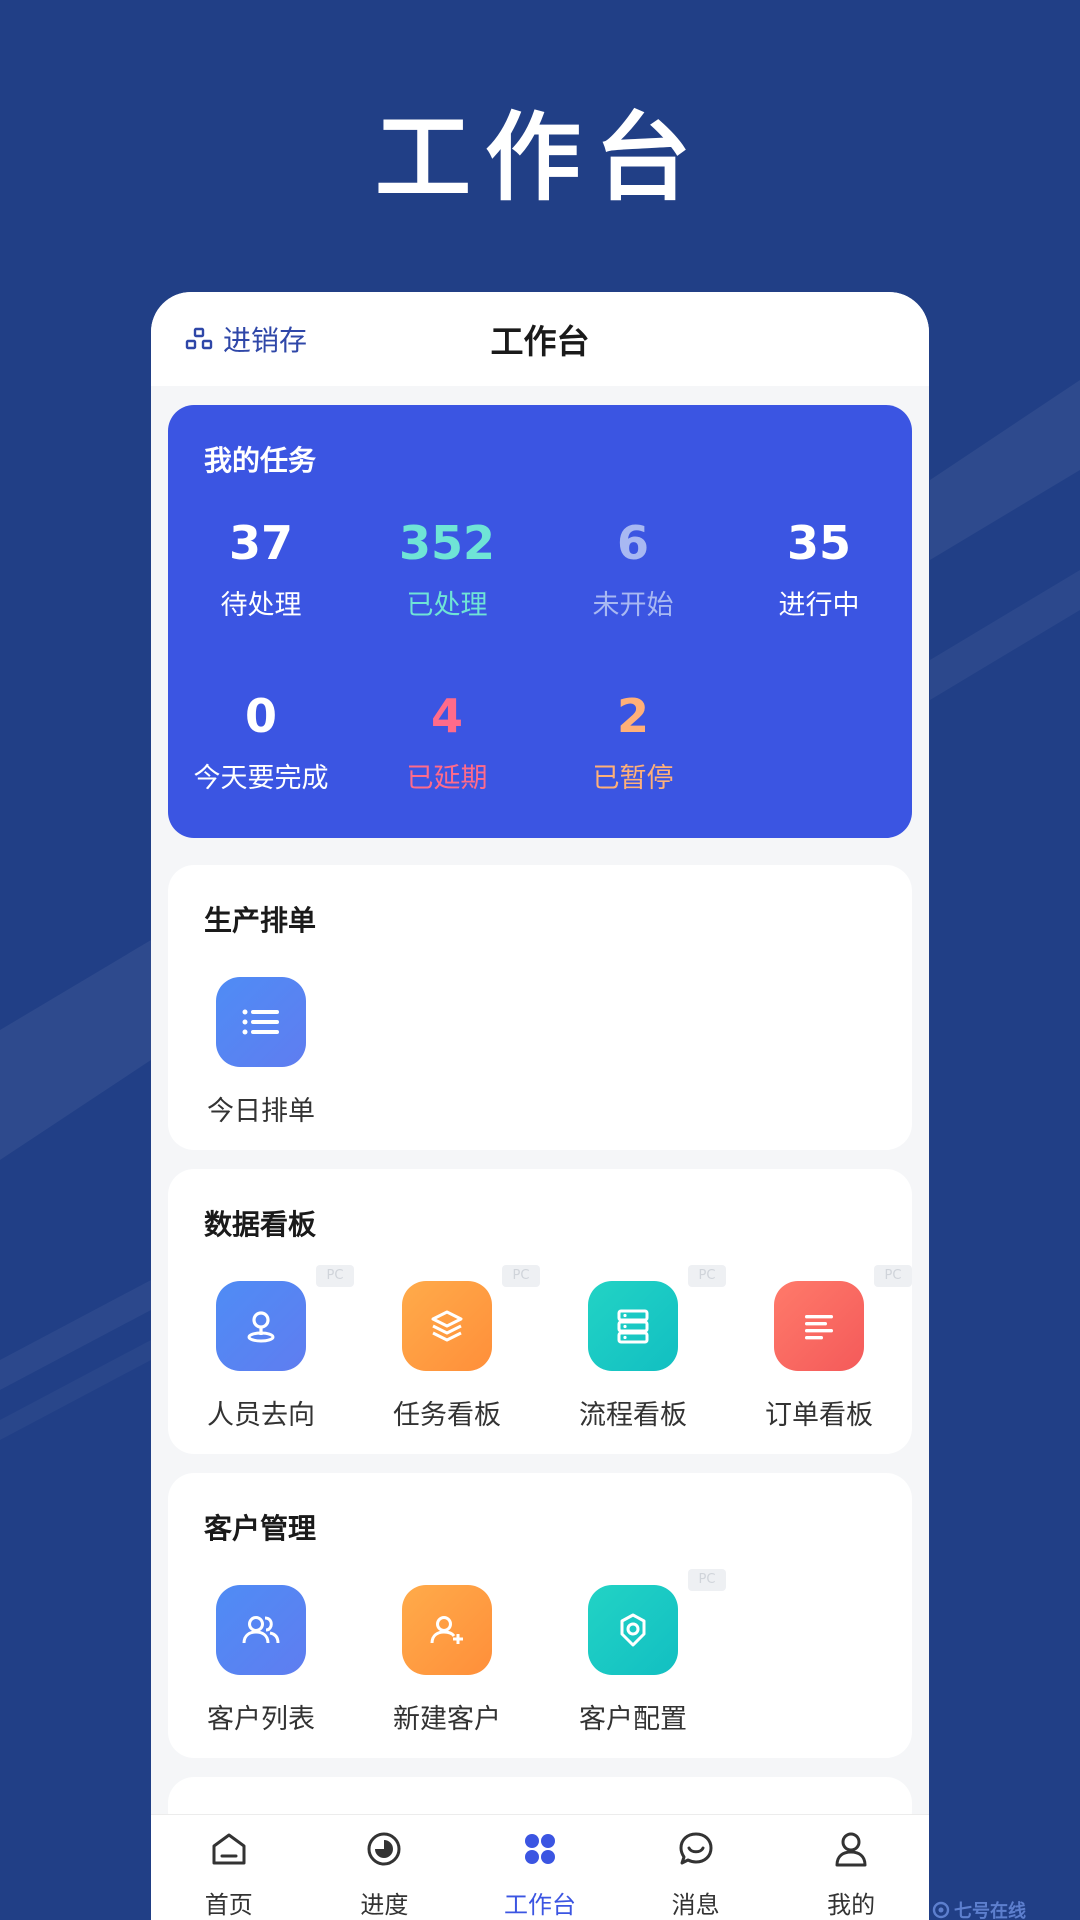 This screenshot has width=1080, height=1920. Describe the element at coordinates (385, 1867) in the screenshot. I see `tab-progress: 进度` at that location.